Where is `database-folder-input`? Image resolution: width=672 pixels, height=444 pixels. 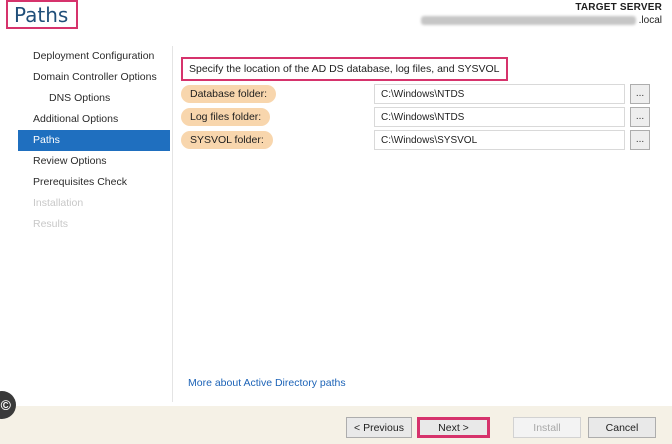 database-folder-input is located at coordinates (499, 94).